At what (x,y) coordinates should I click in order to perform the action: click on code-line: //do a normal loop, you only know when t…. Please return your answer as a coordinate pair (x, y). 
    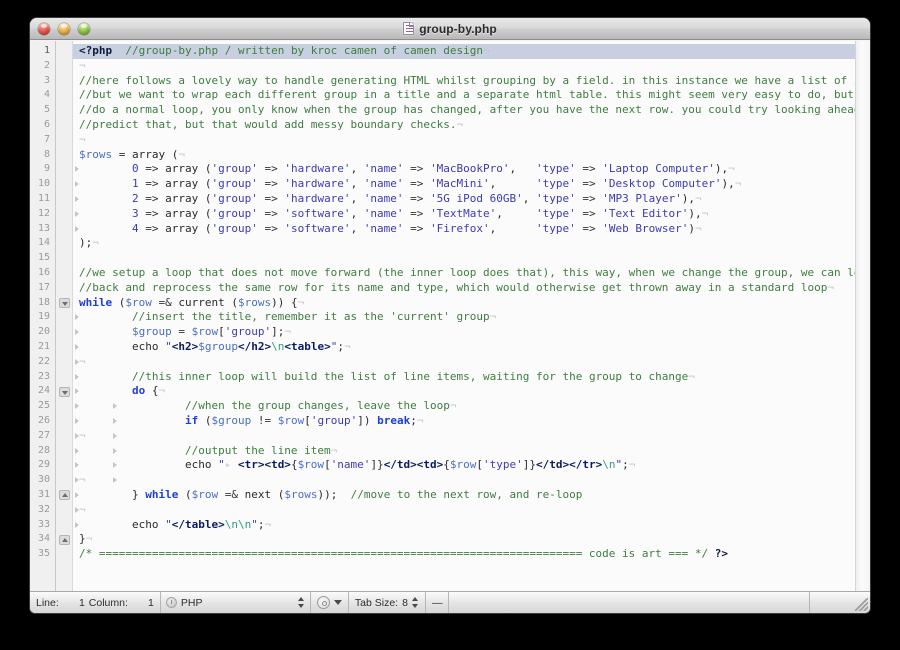
    Looking at the image, I should click on (464, 110).